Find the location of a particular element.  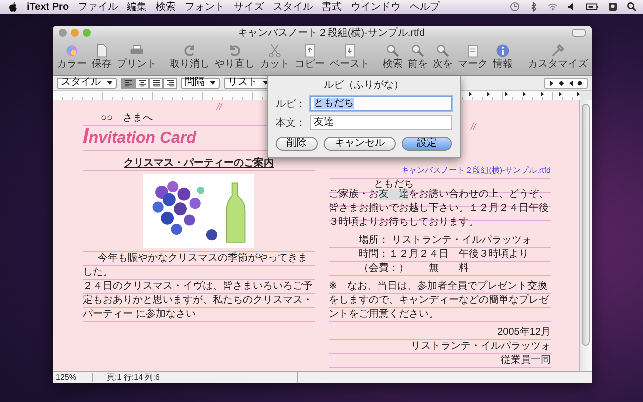

zoom-field: 125% is located at coordinates (73, 377).